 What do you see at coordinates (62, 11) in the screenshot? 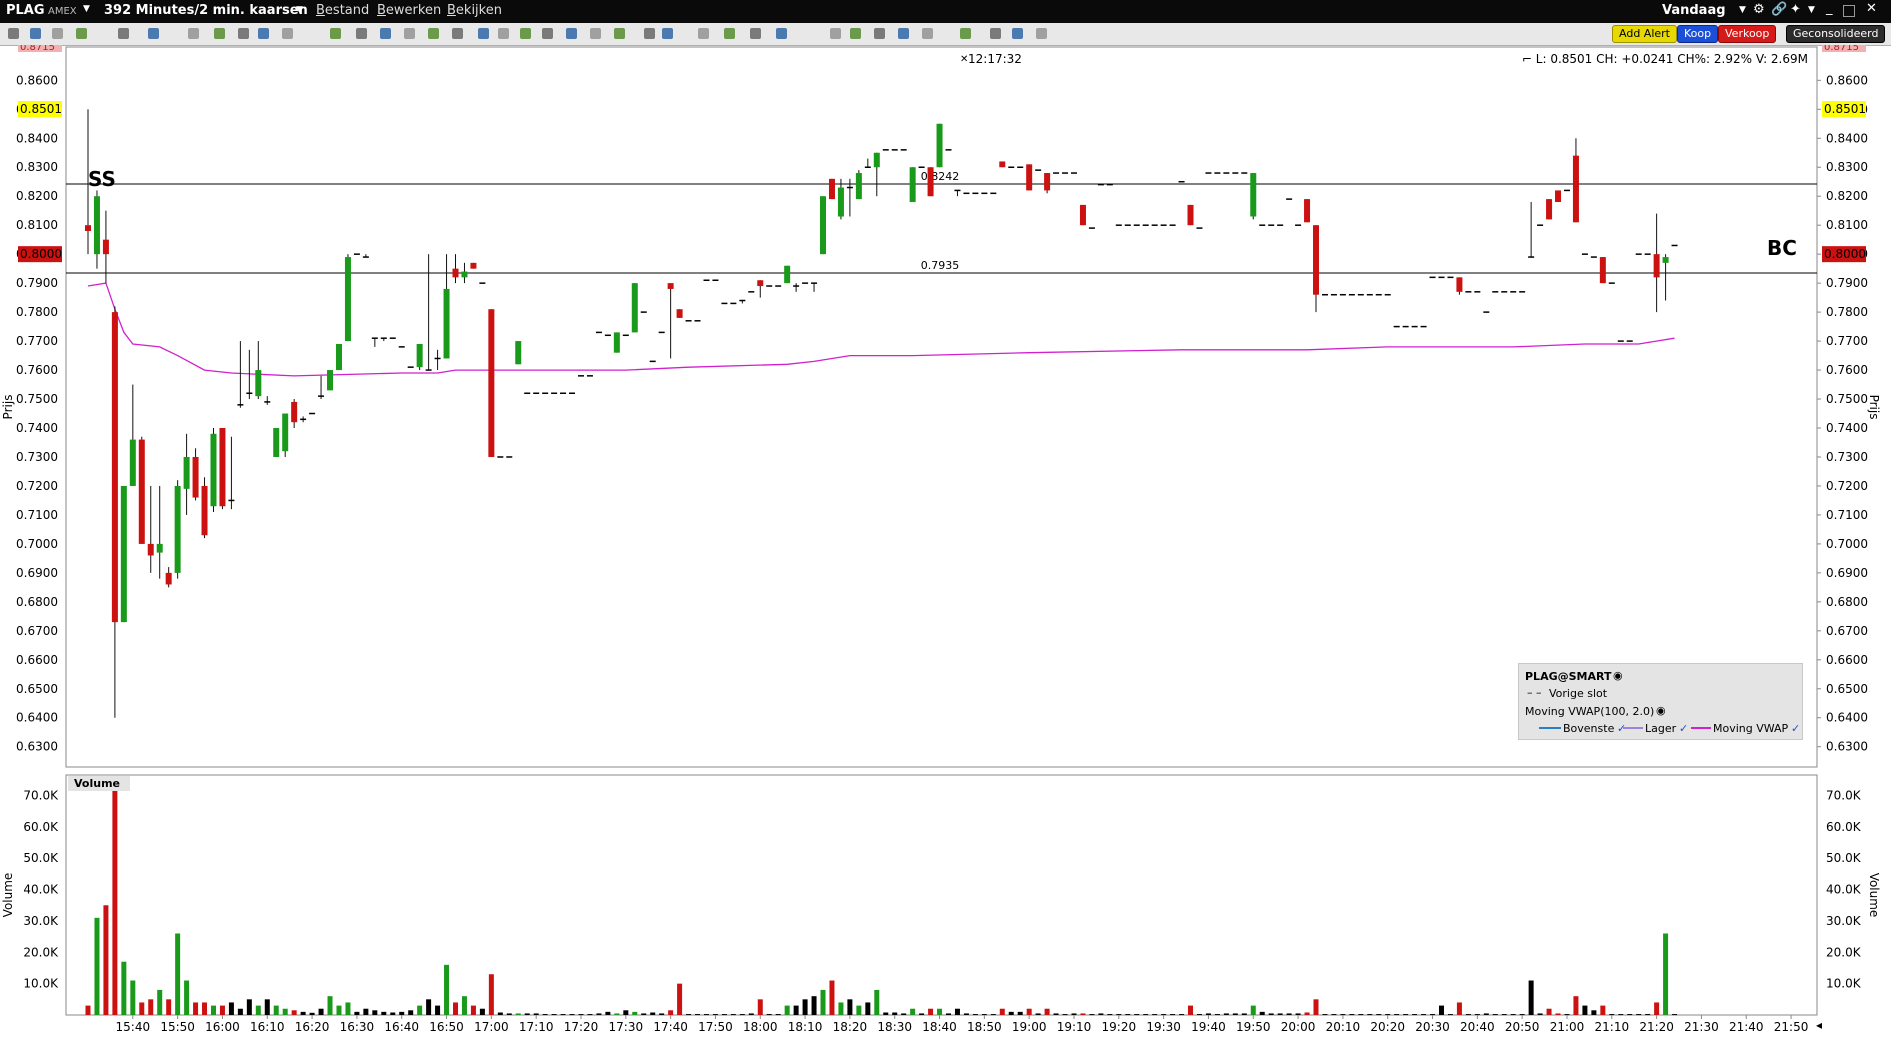
I see `exchange-label: AMEX` at bounding box center [62, 11].